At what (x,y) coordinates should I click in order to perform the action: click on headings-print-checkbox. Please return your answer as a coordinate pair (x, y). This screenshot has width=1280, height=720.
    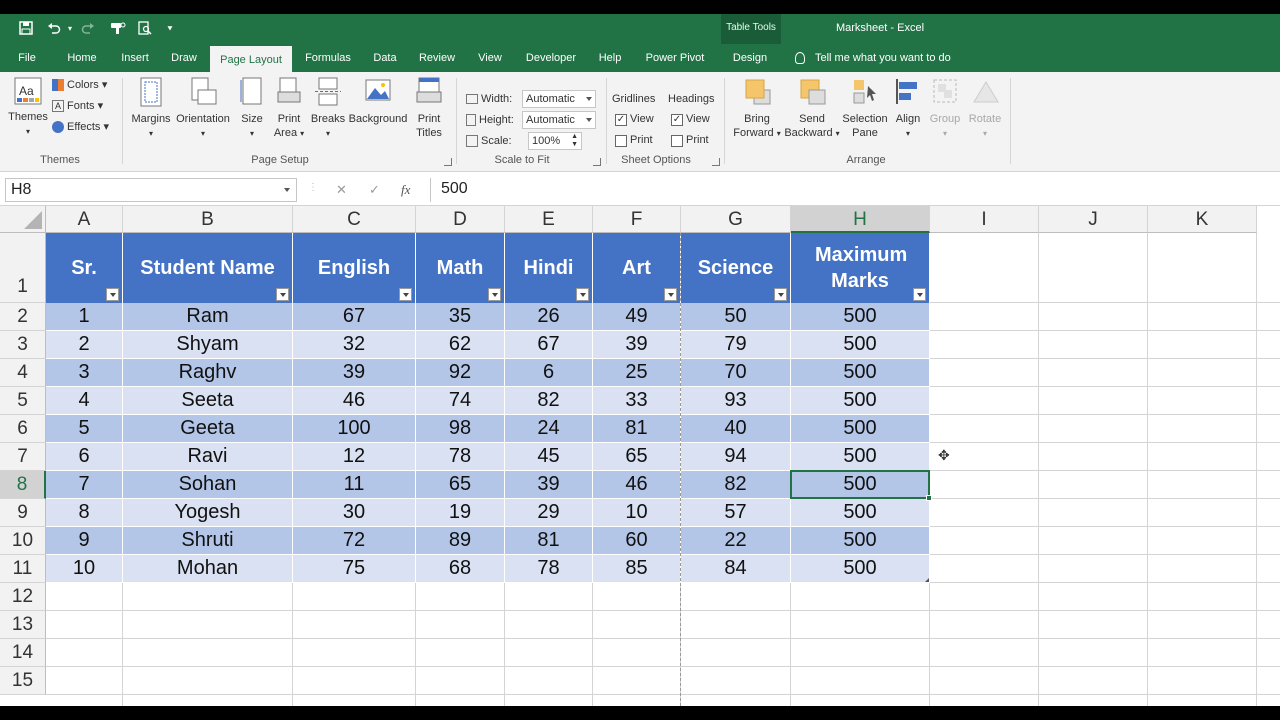
    Looking at the image, I should click on (677, 141).